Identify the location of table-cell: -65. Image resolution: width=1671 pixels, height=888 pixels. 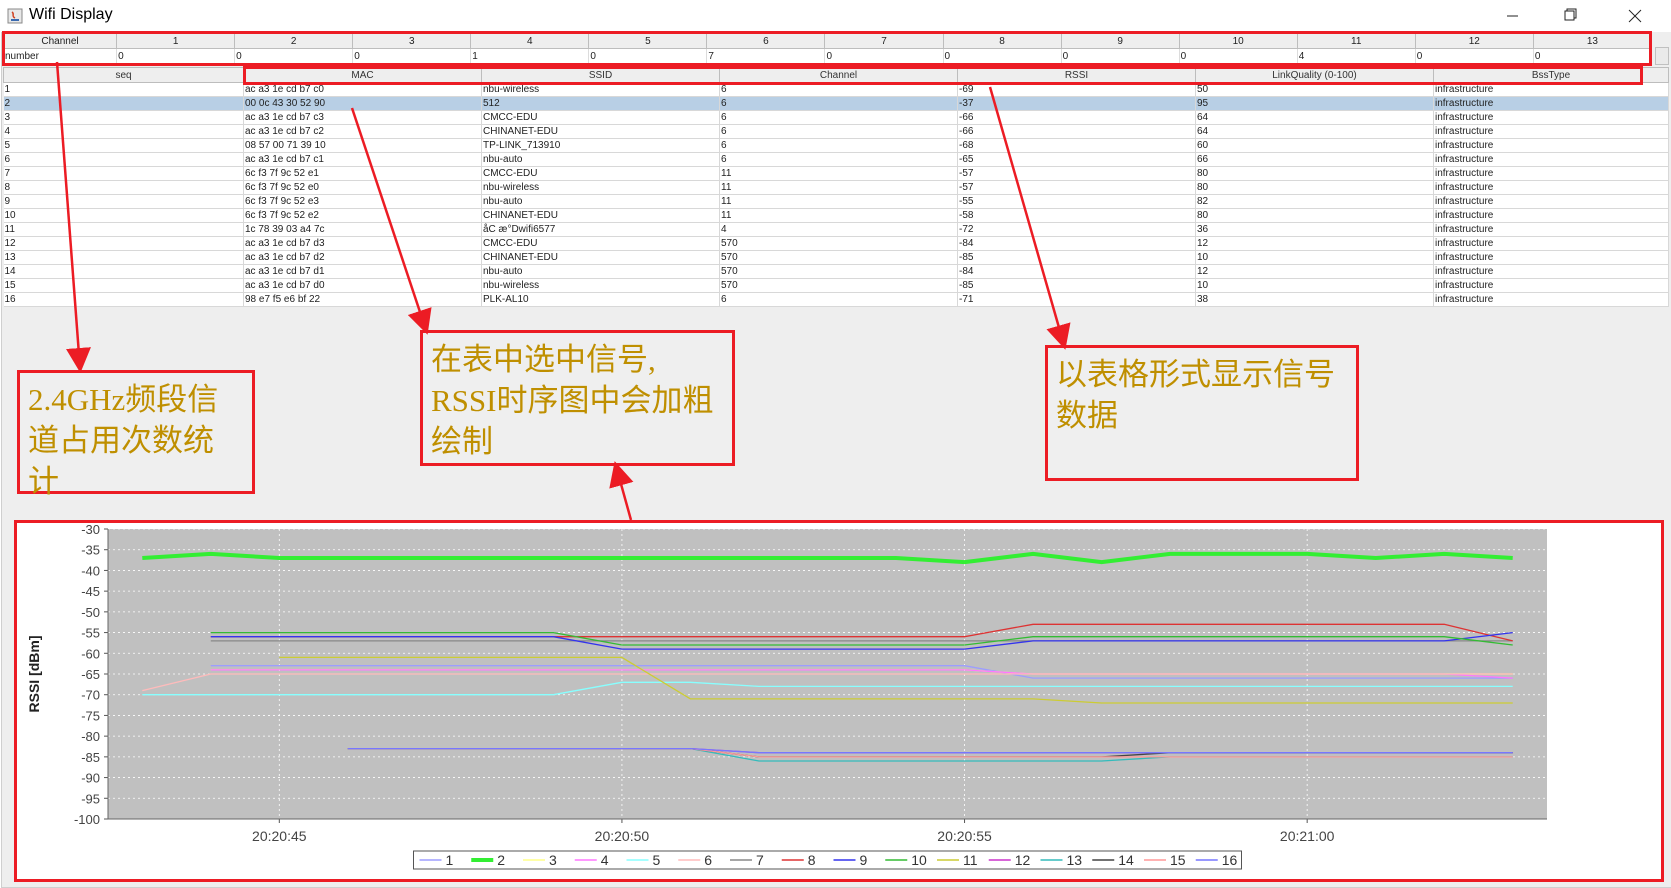
(1076, 159).